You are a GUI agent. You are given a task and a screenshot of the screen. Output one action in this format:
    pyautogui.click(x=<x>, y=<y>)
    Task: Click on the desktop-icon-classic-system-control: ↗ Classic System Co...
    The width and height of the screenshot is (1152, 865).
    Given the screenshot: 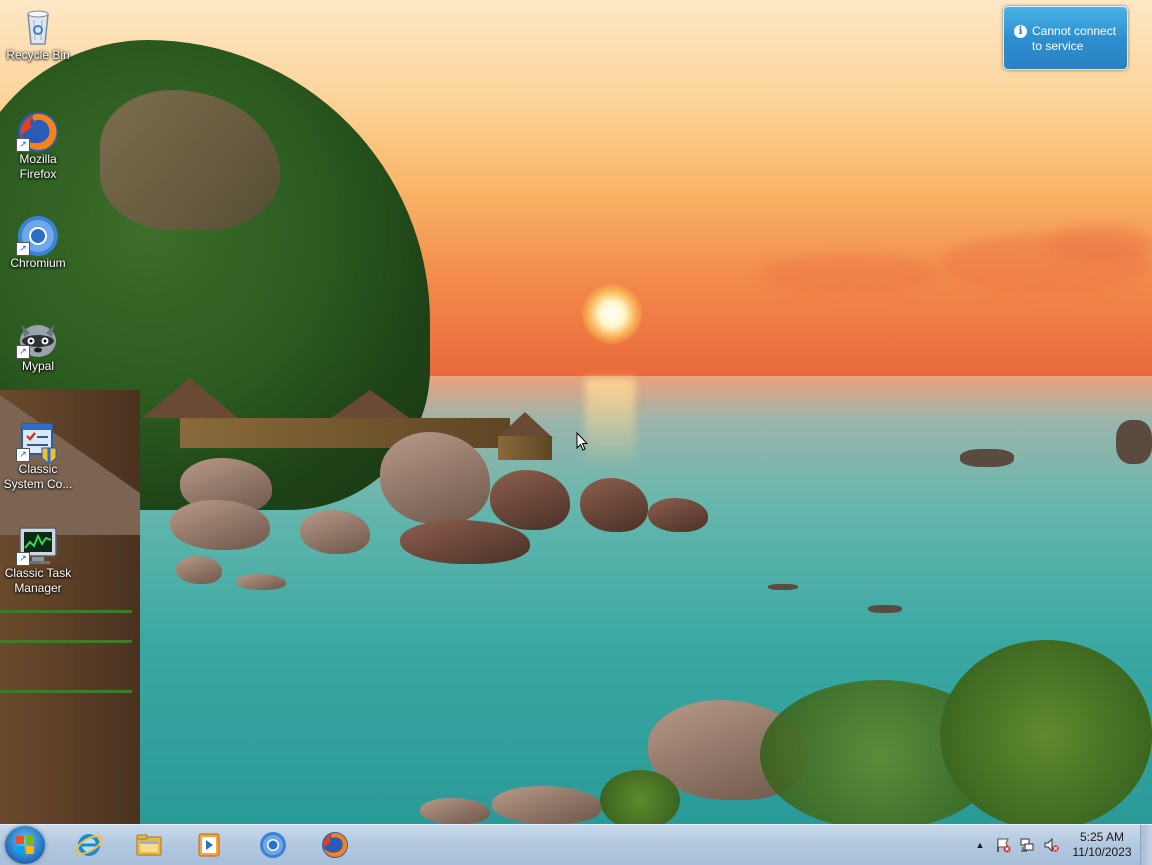 What is the action you would take?
    pyautogui.click(x=38, y=456)
    